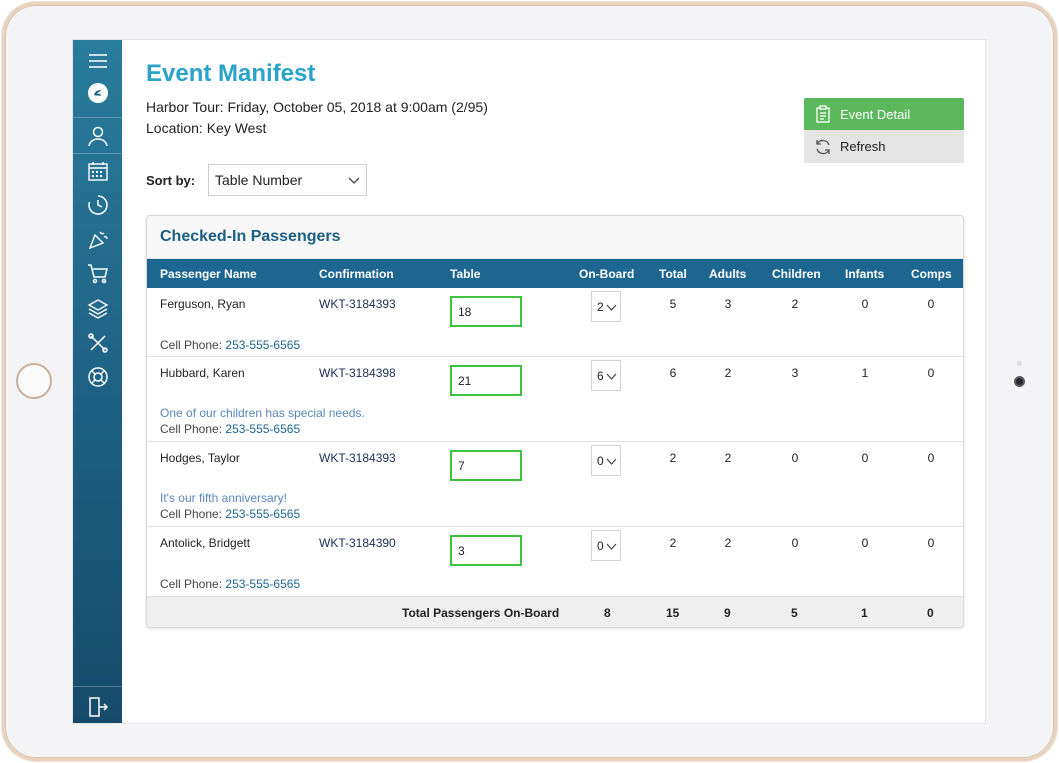 The height and width of the screenshot is (763, 1059). Describe the element at coordinates (795, 304) in the screenshot. I see `children-count: 2` at that location.